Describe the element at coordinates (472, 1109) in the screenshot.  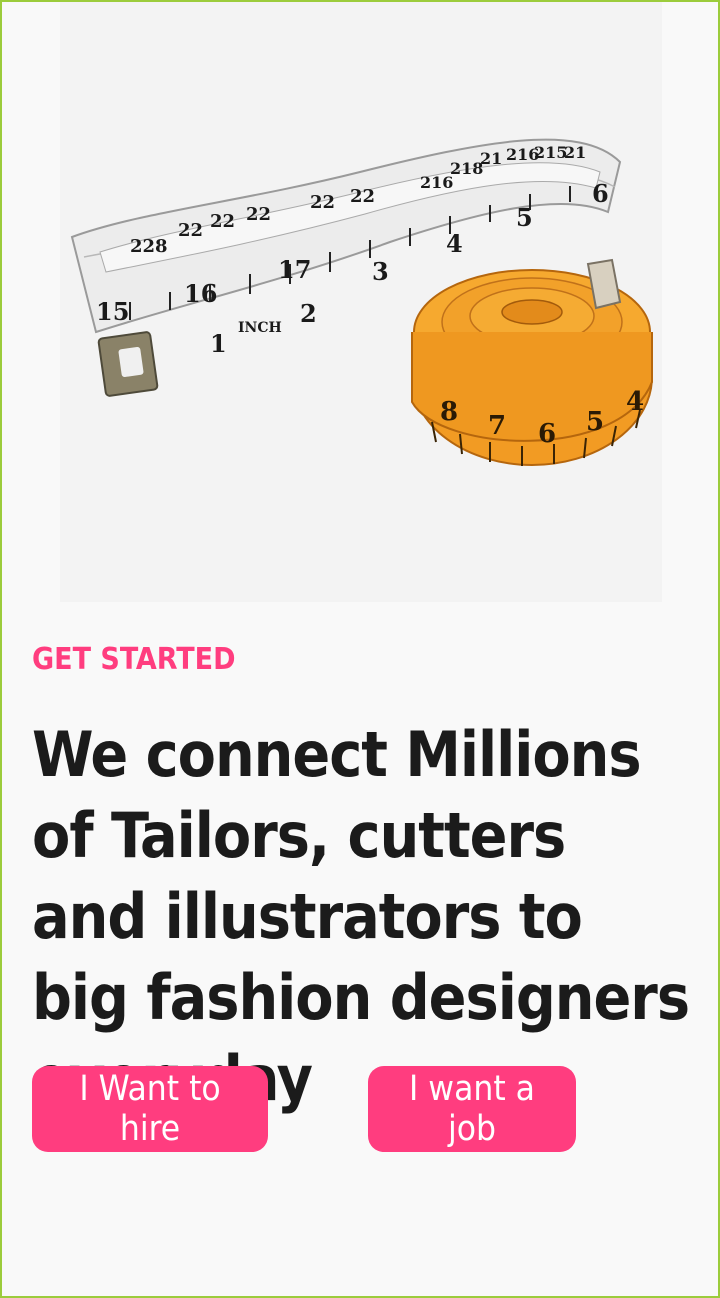
I see `job-button: I want a job` at that location.